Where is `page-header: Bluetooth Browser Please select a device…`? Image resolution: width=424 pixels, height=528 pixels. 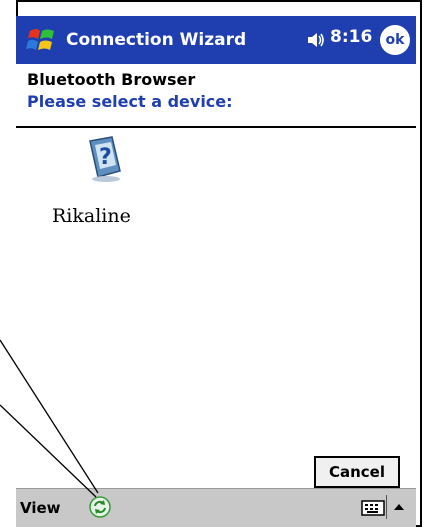
page-header: Bluetooth Browser Please select a device… is located at coordinates (216, 96).